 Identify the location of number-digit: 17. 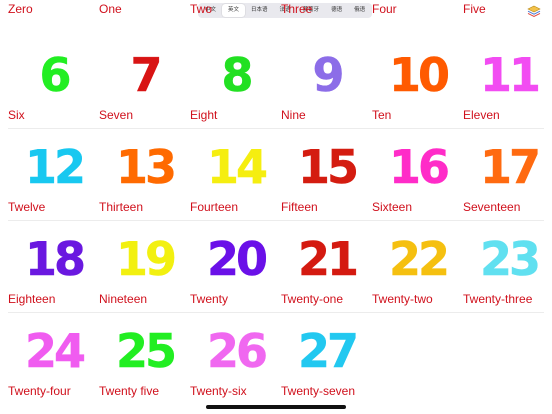
(510, 167).